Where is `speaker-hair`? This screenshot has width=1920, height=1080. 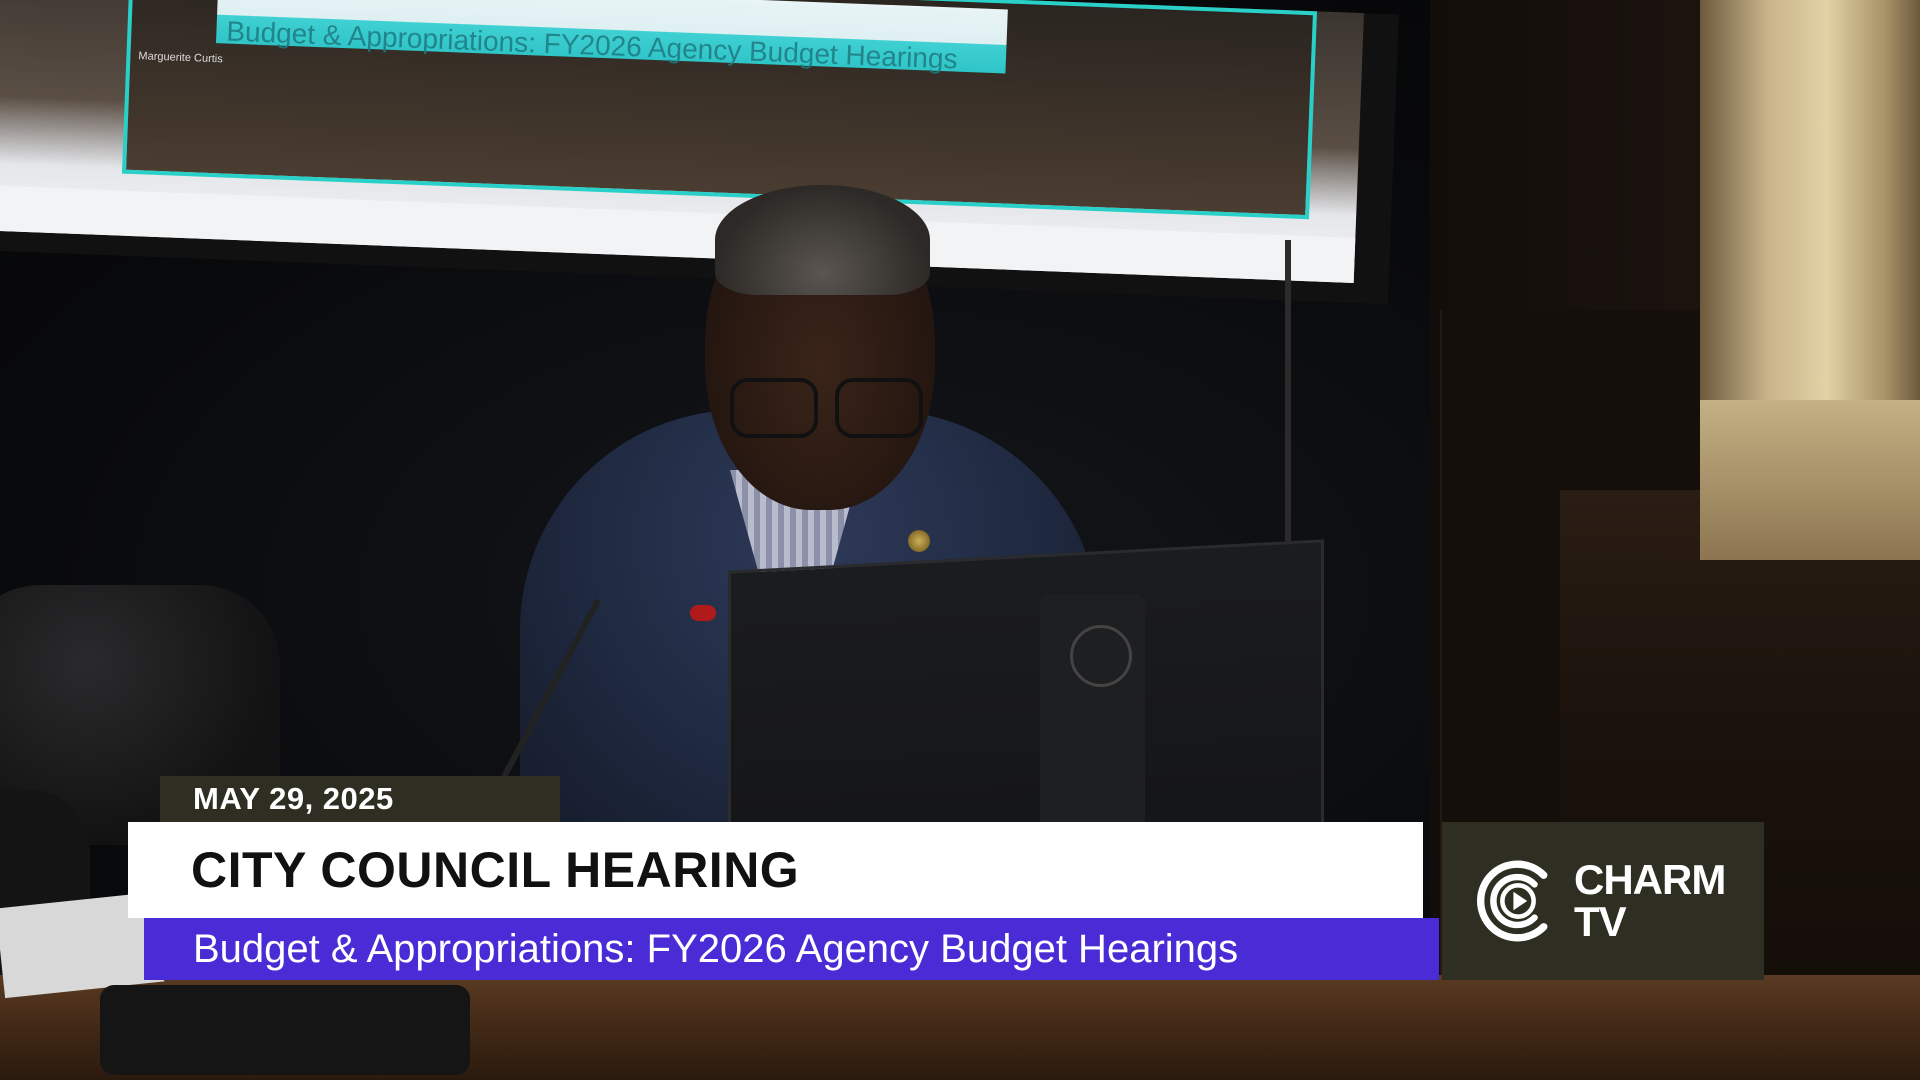
speaker-hair is located at coordinates (822, 240).